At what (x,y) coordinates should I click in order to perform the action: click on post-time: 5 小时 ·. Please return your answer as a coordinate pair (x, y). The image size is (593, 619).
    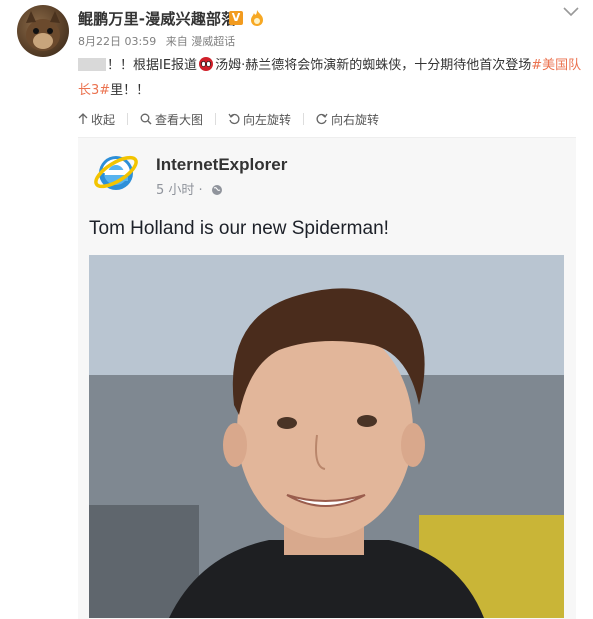
    Looking at the image, I should click on (189, 188).